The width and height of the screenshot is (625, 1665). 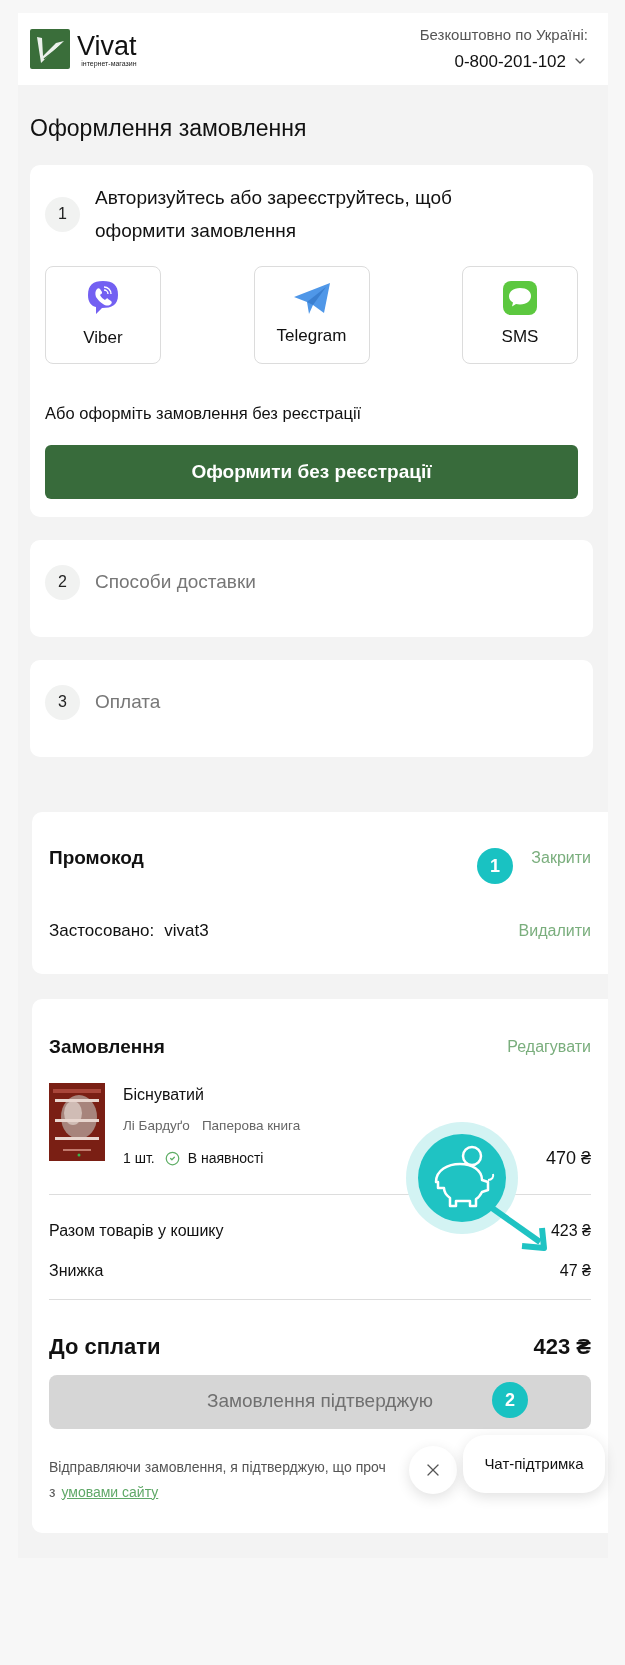 I want to click on messenger-login-button: Viber, so click(x=103, y=315).